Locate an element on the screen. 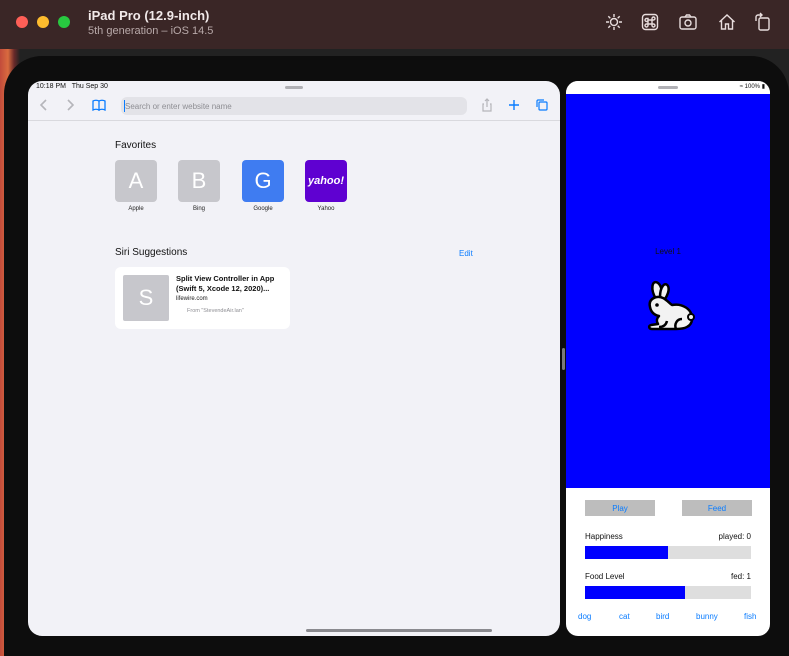  play-button: Play is located at coordinates (620, 508).